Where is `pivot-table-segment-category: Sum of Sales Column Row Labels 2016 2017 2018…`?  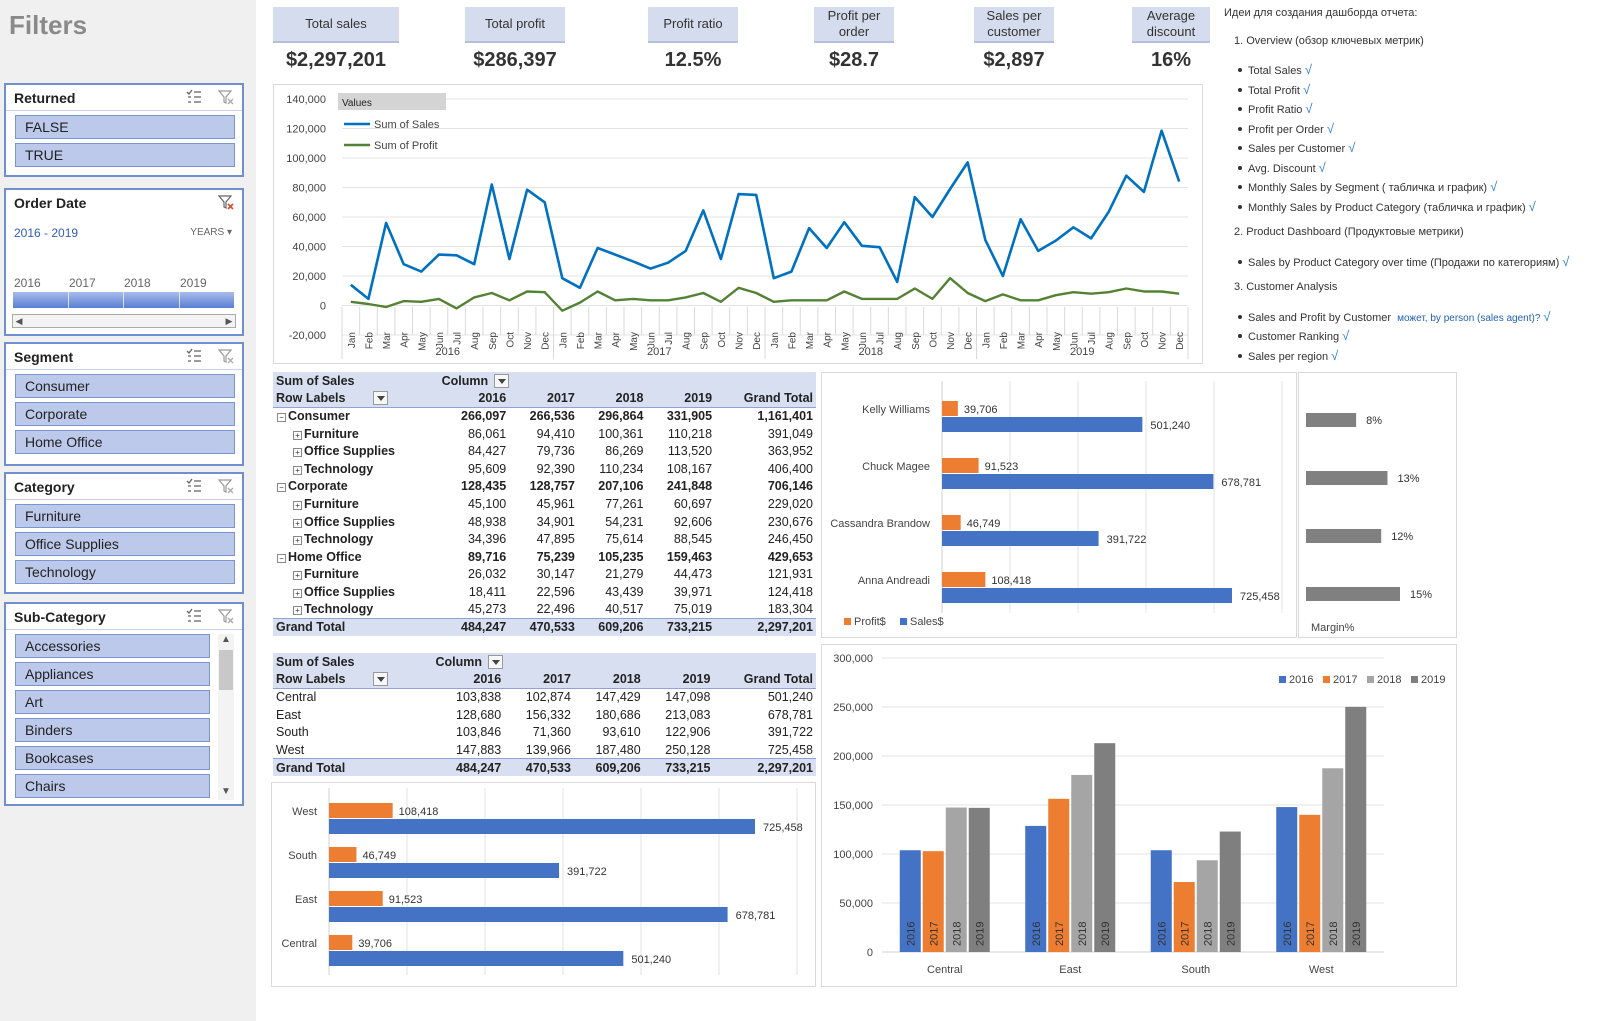
pivot-table-segment-category: Sum of Sales Column Row Labels 2016 2017 2018… is located at coordinates (544, 504).